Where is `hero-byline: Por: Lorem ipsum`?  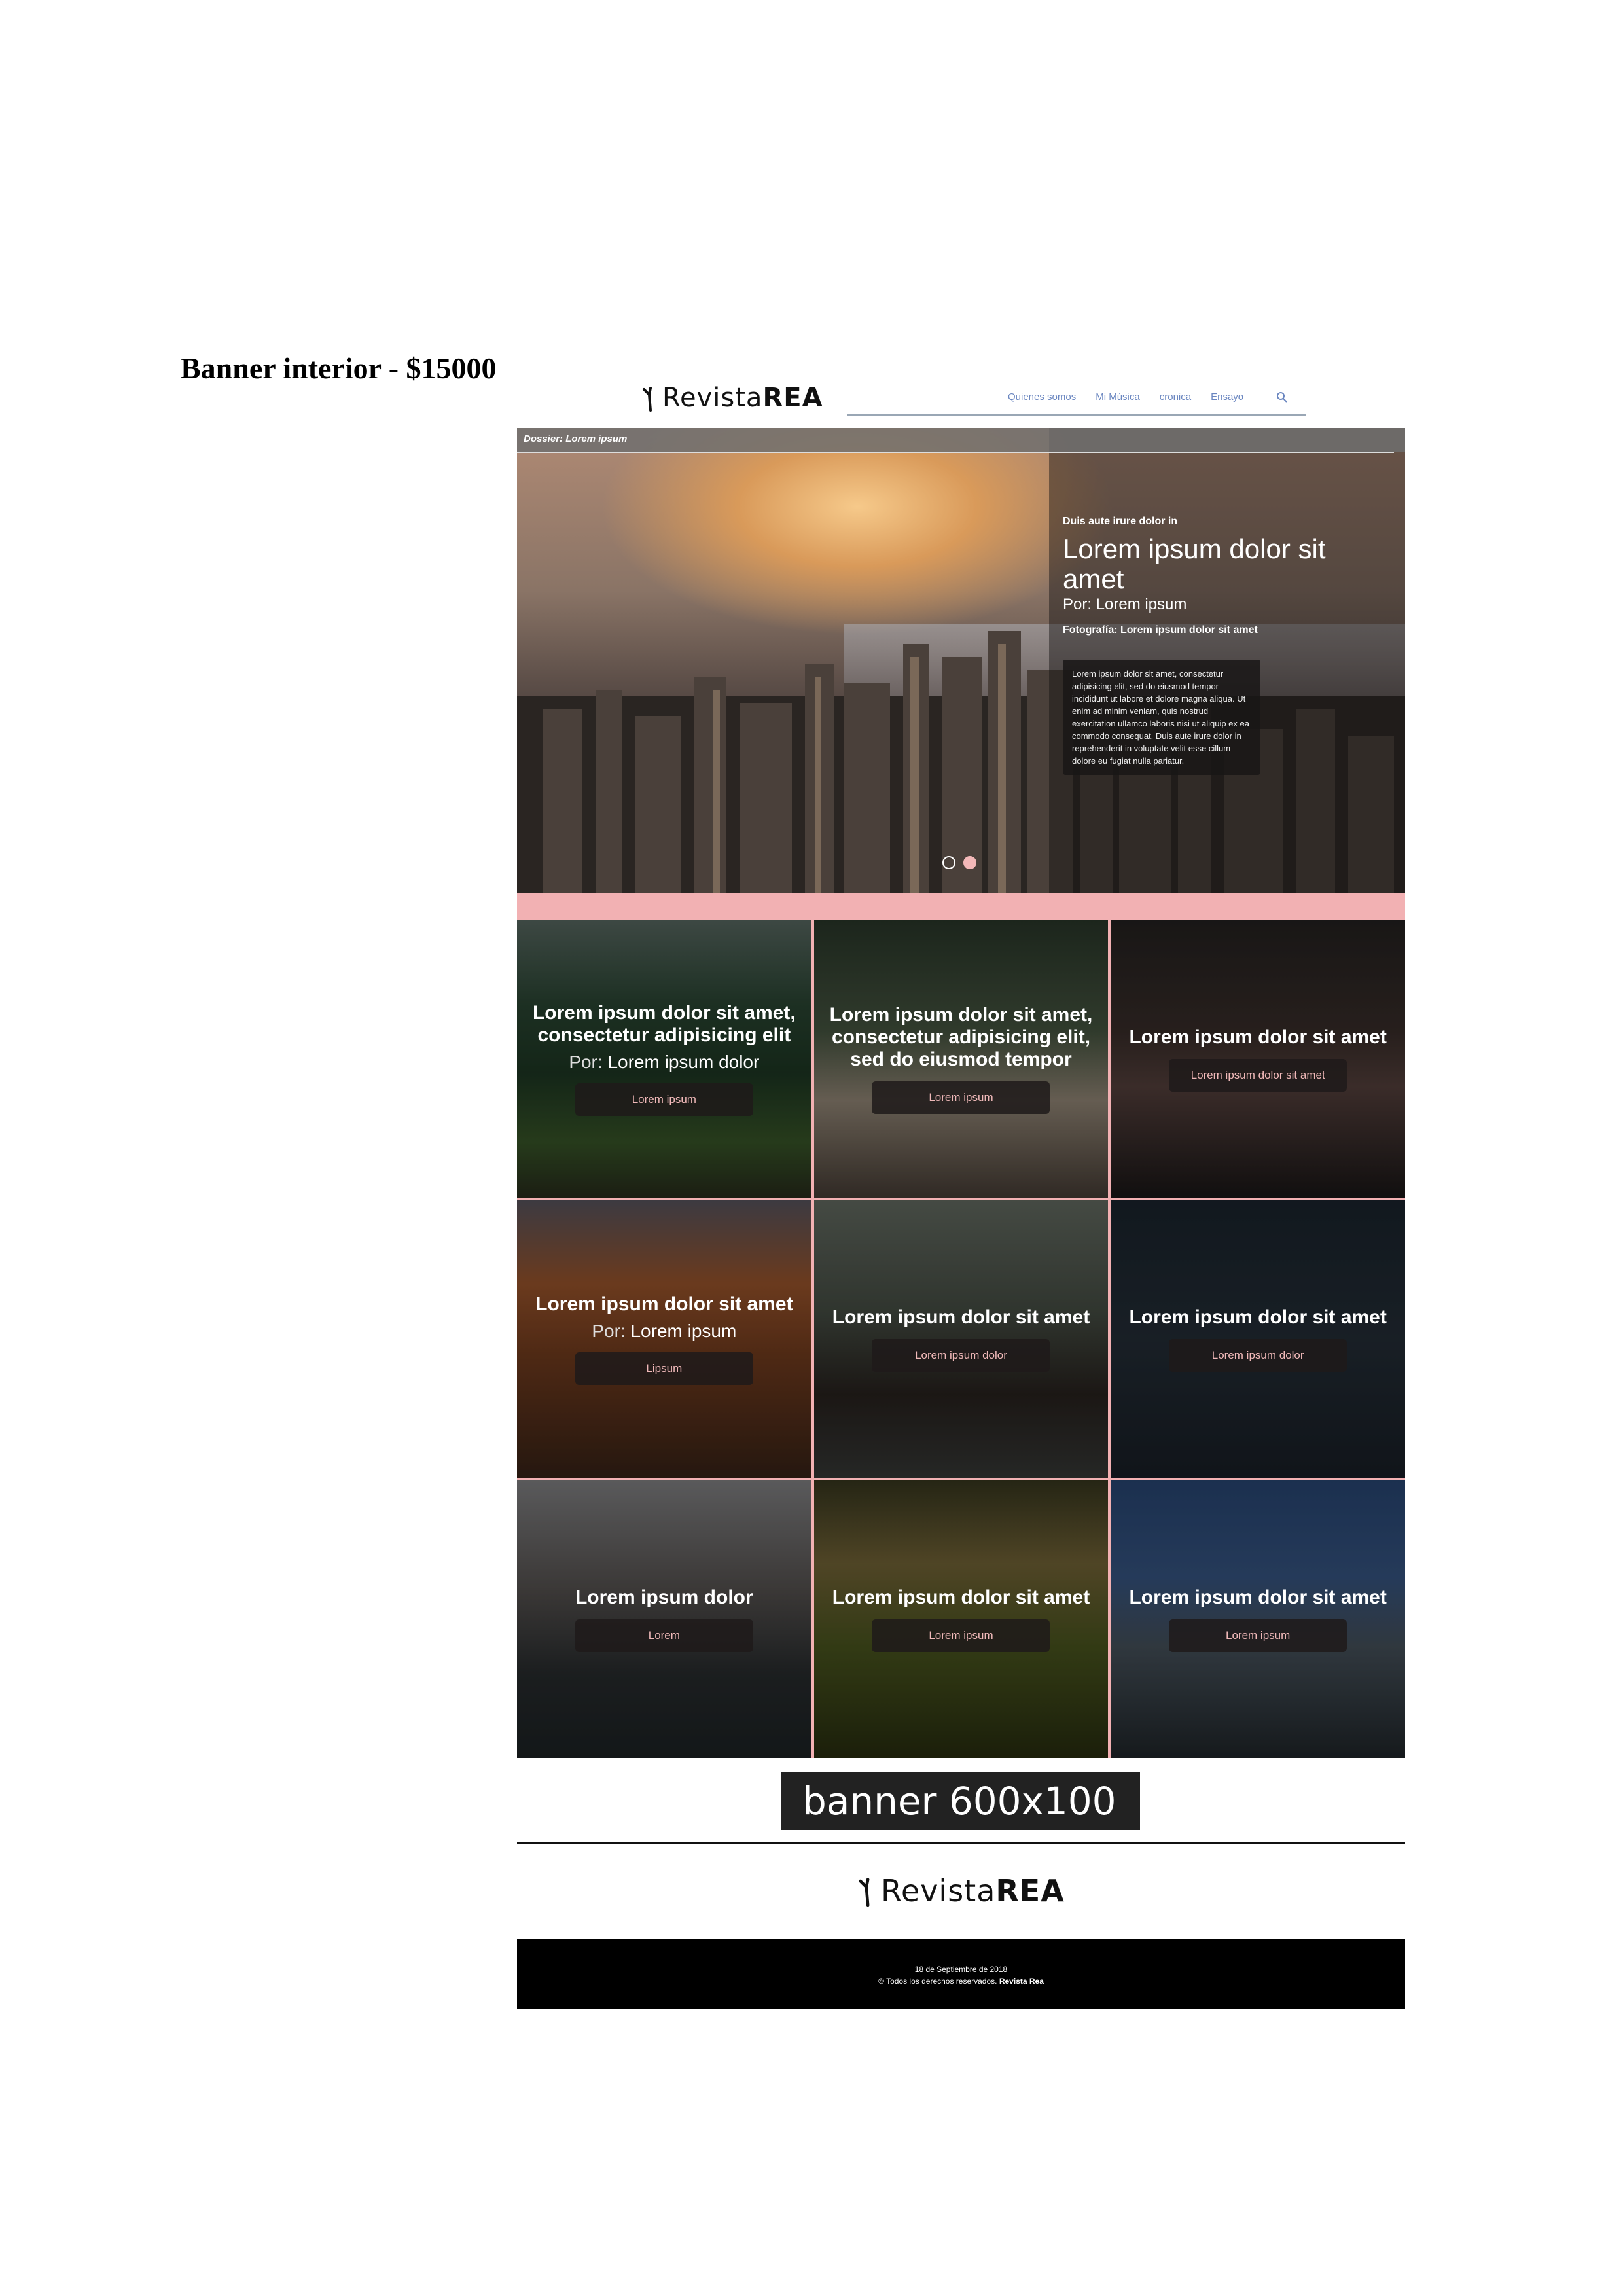
hero-byline: Por: Lorem ipsum is located at coordinates (1125, 604).